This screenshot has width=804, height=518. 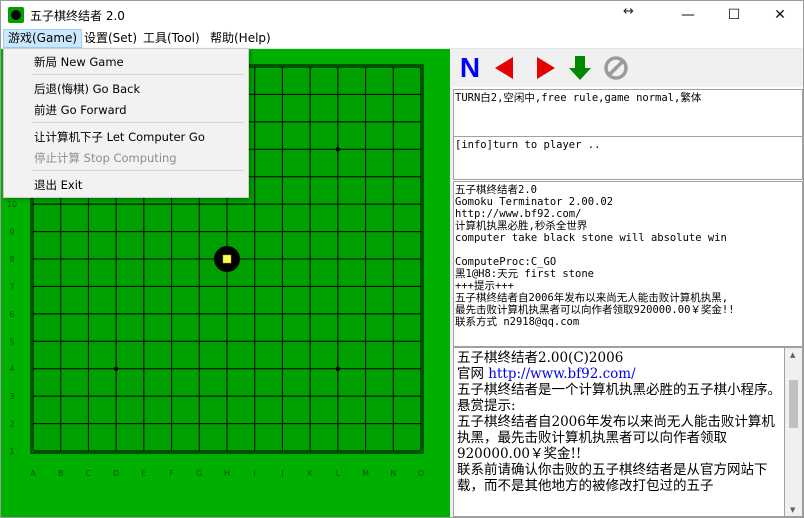 I want to click on row-label: 6, so click(x=11, y=314).